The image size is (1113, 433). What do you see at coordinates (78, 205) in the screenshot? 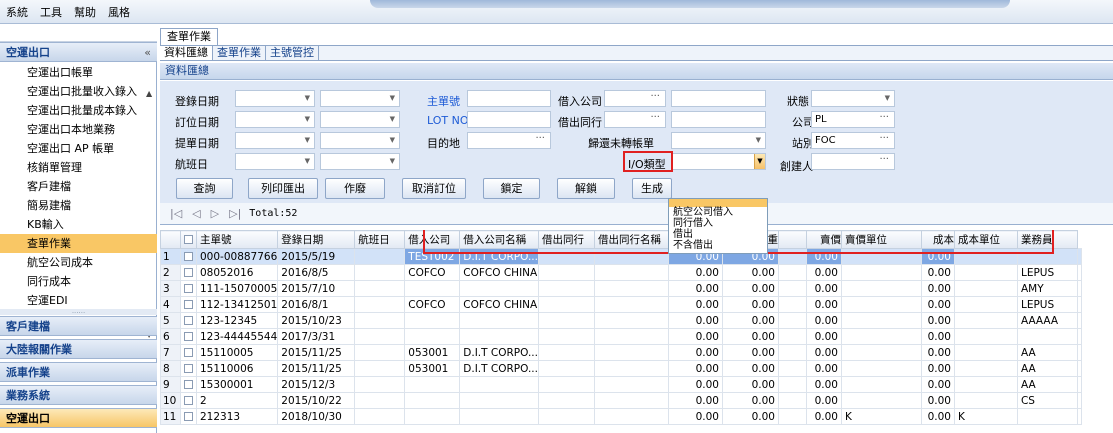
I see `sidebar-item: 簡易建檔` at bounding box center [78, 205].